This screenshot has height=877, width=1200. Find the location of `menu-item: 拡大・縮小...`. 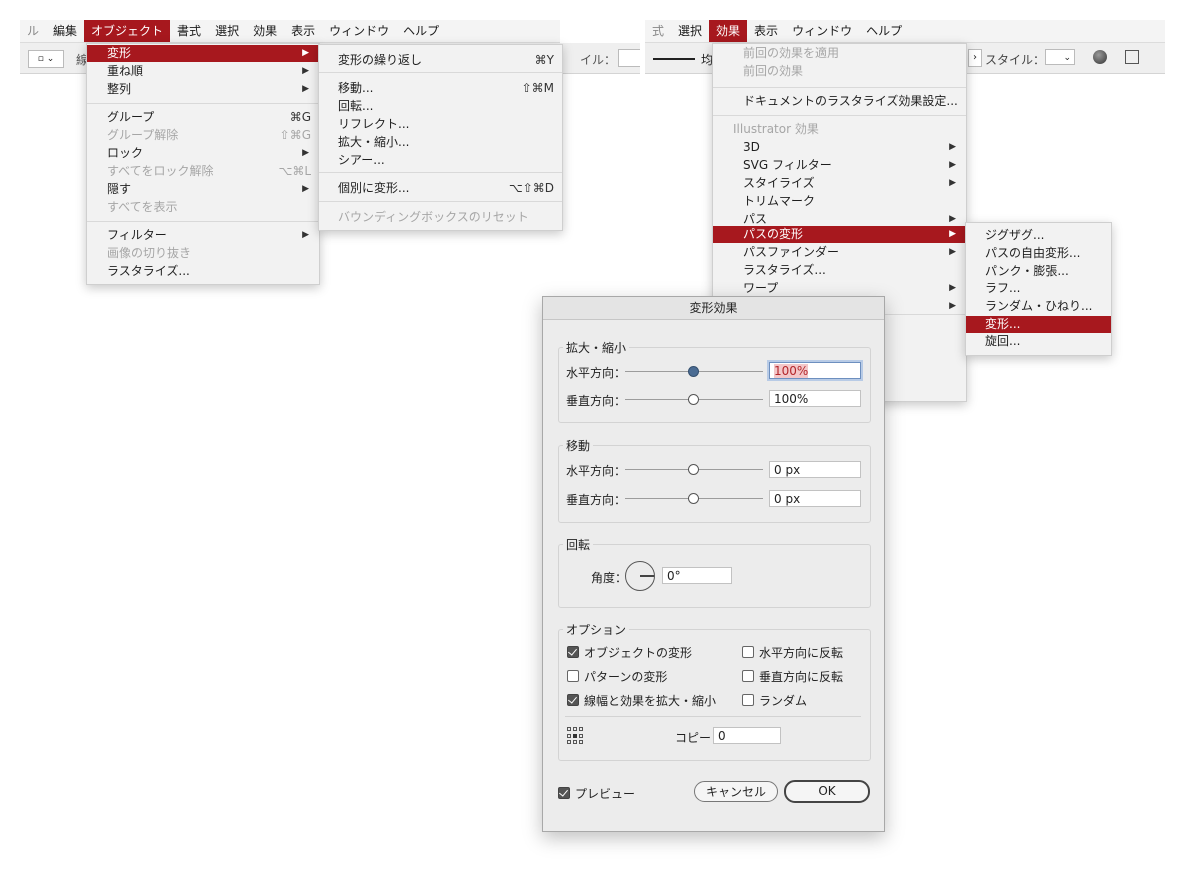

menu-item: 拡大・縮小... is located at coordinates (440, 142).